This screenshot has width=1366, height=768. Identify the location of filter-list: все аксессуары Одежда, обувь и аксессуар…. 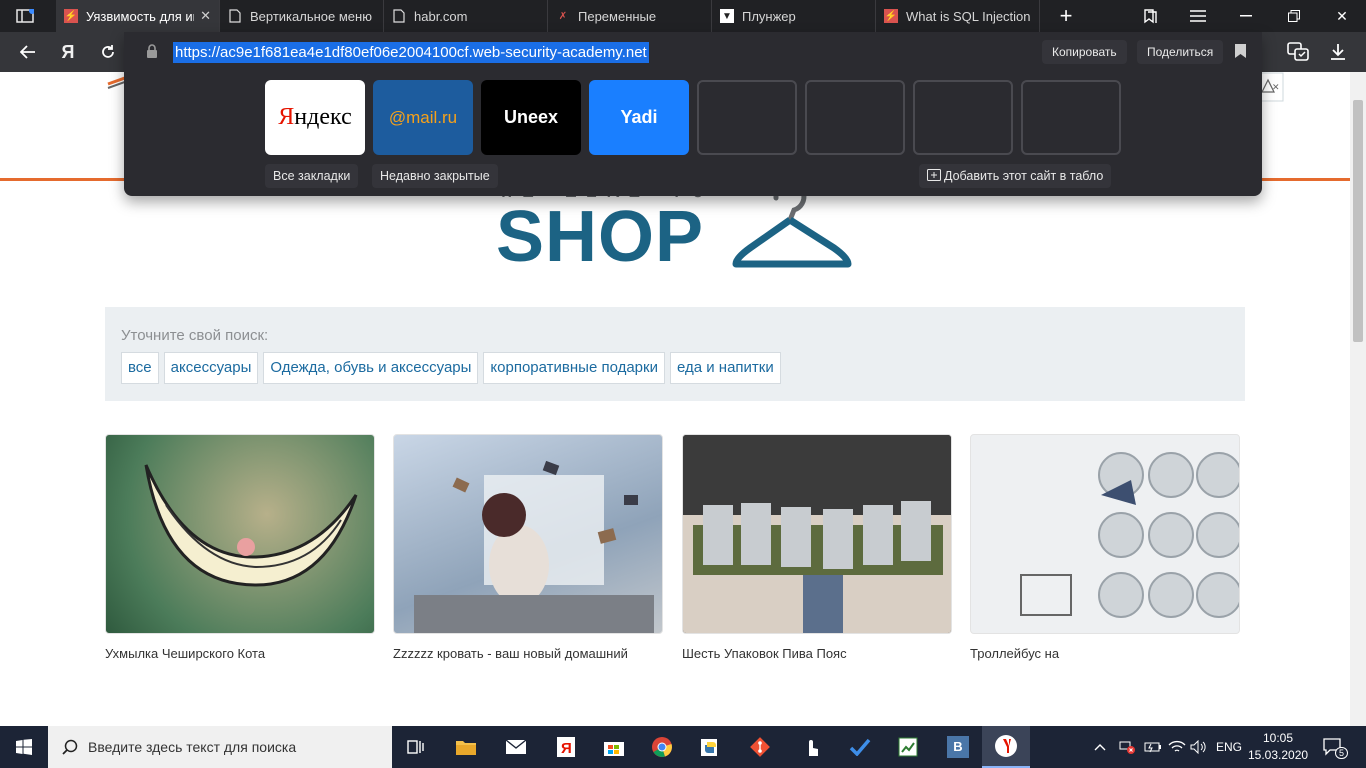
(451, 368).